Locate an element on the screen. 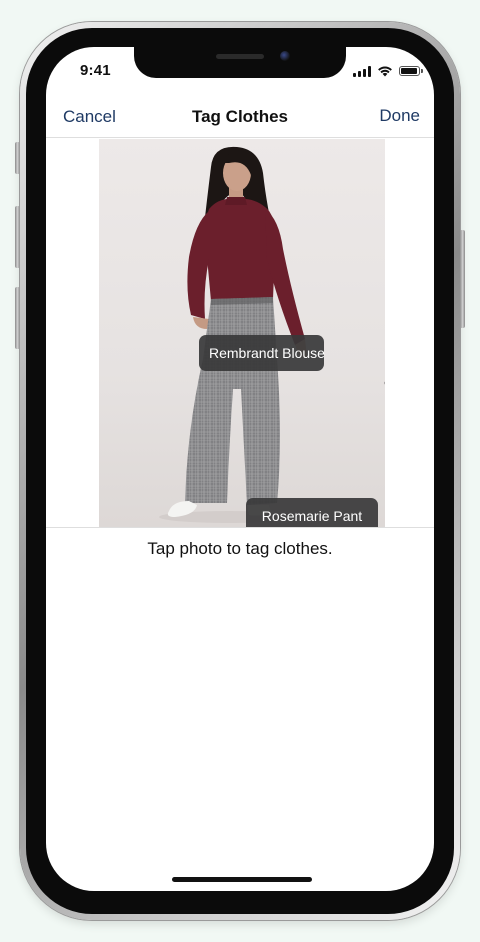 This screenshot has height=942, width=480. status-icons is located at coordinates (388, 71).